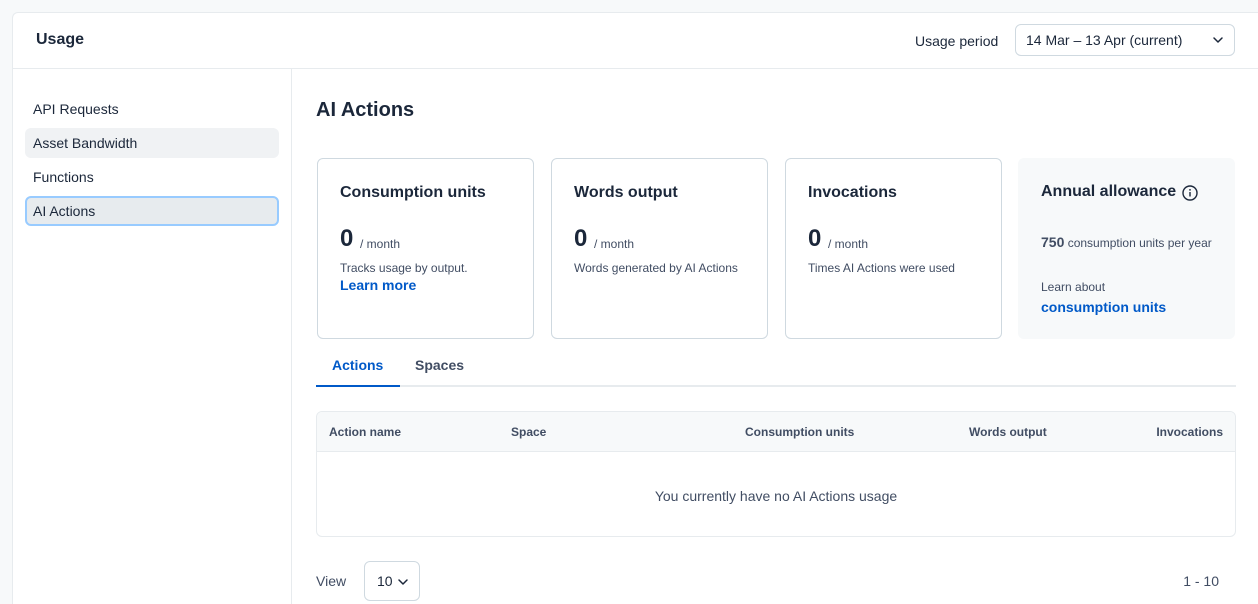 The height and width of the screenshot is (604, 1258). What do you see at coordinates (799, 432) in the screenshot?
I see `column-header: Consumption units` at bounding box center [799, 432].